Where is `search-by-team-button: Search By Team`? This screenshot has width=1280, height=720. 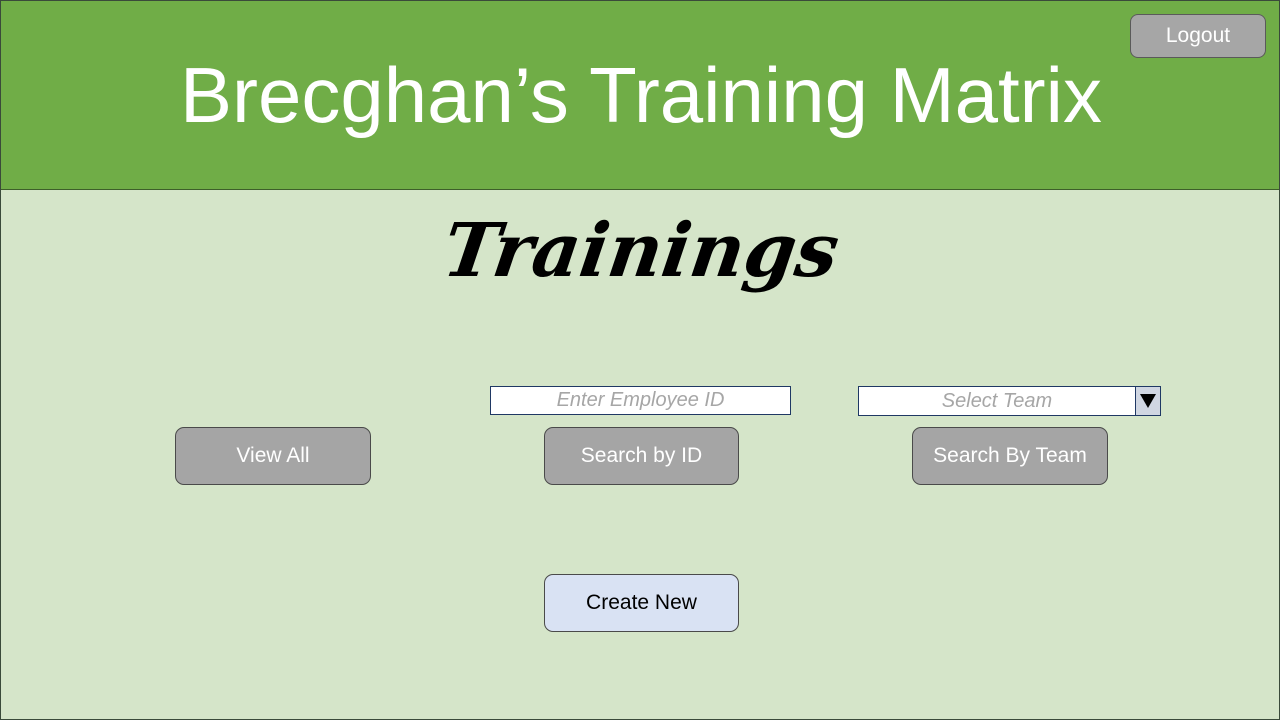
search-by-team-button: Search By Team is located at coordinates (1010, 456).